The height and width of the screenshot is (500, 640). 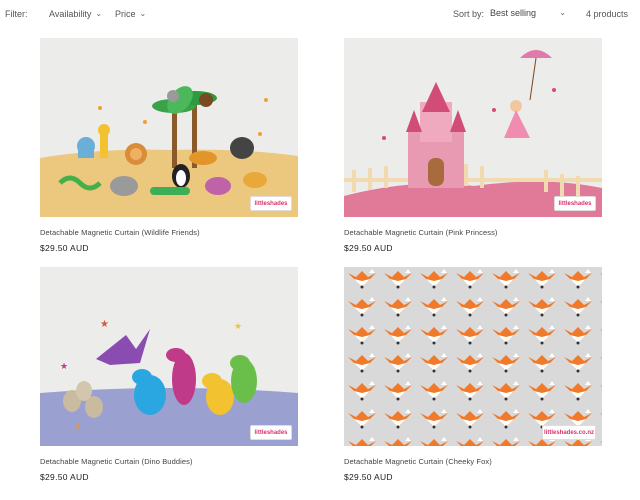 What do you see at coordinates (16, 14) in the screenshot?
I see `filter-label: Filter:` at bounding box center [16, 14].